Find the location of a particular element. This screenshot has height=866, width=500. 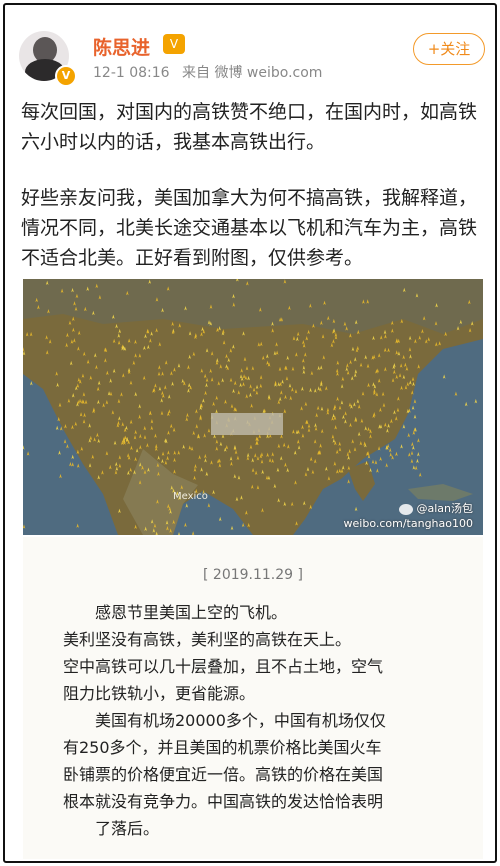

caption-line: 有250多个，并且美国的机票价格比美国火车 is located at coordinates (222, 747).